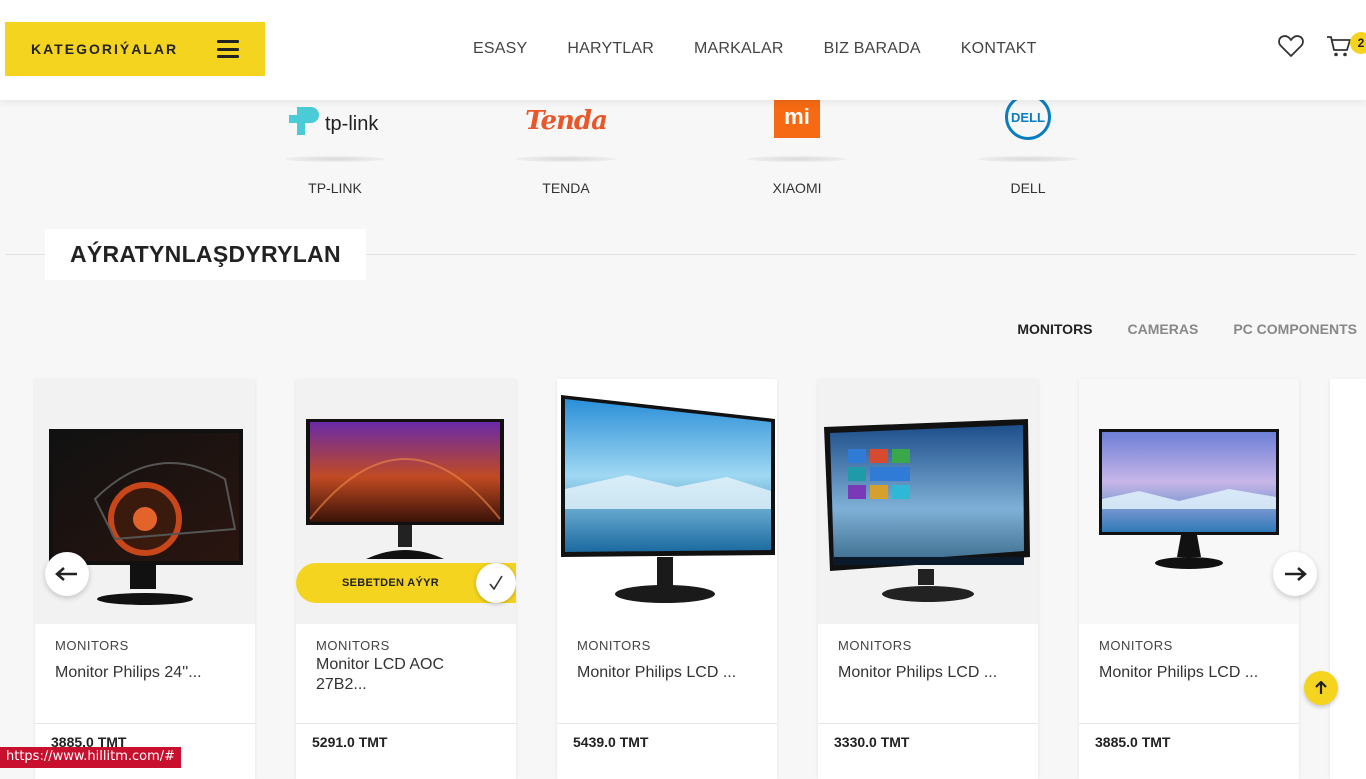  I want to click on brand-name: XIAOMI, so click(797, 188).